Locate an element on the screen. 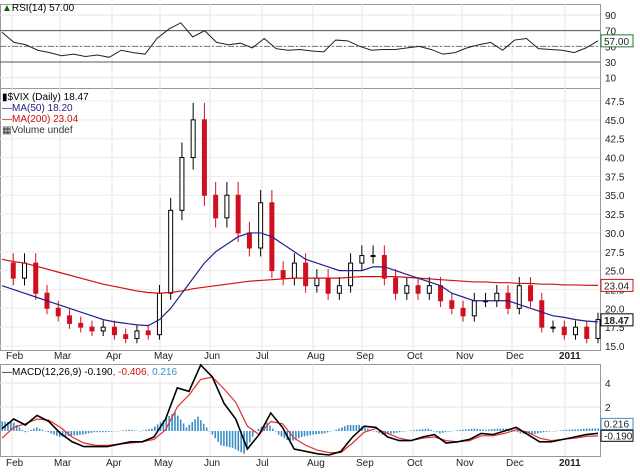  price-tick-label: 45.0 is located at coordinates (615, 121).